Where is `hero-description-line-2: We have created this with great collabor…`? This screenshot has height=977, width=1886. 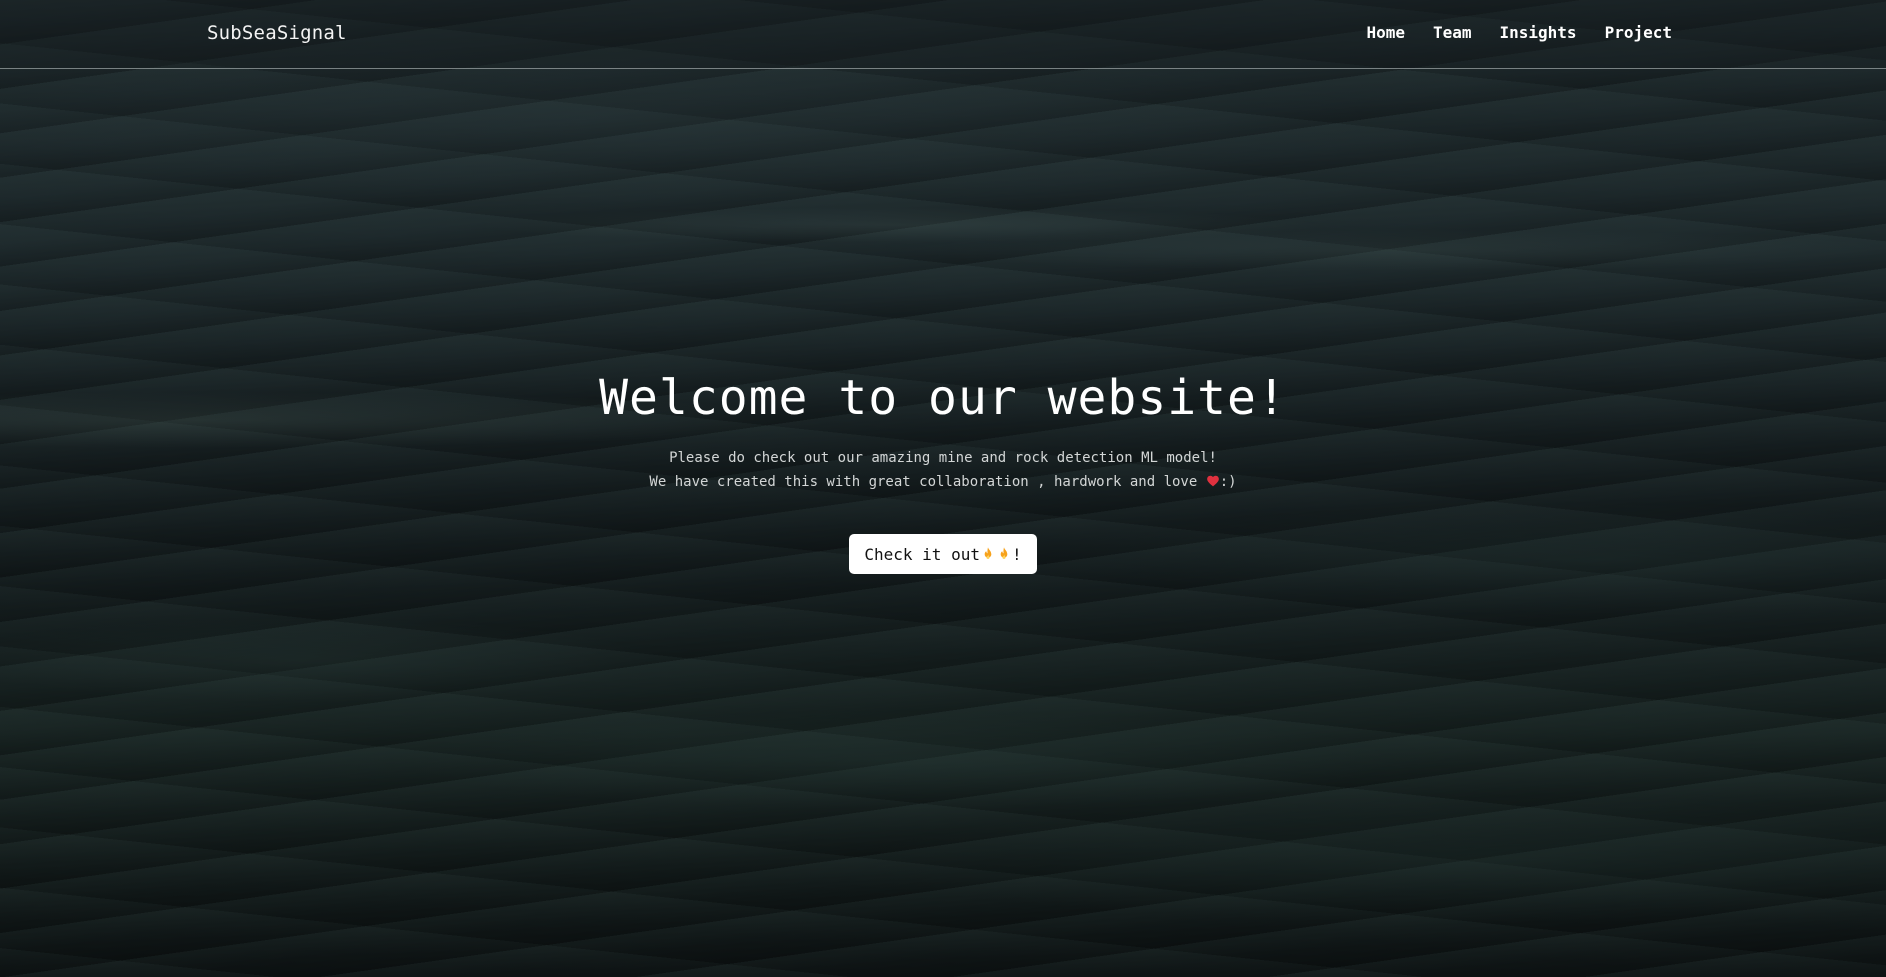
hero-description-line-2: We have created this with great collabor… is located at coordinates (943, 482).